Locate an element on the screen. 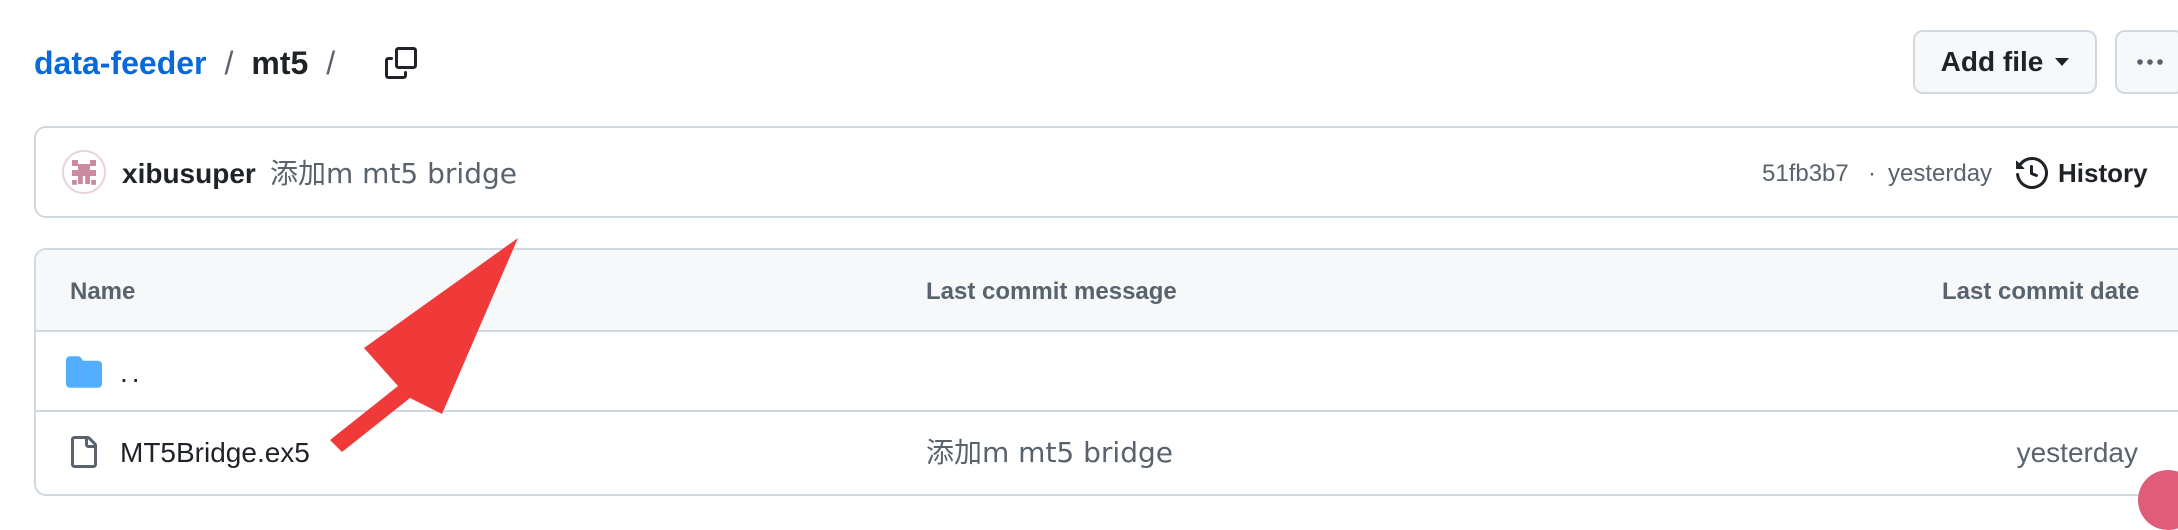  copy-icon is located at coordinates (401, 63).